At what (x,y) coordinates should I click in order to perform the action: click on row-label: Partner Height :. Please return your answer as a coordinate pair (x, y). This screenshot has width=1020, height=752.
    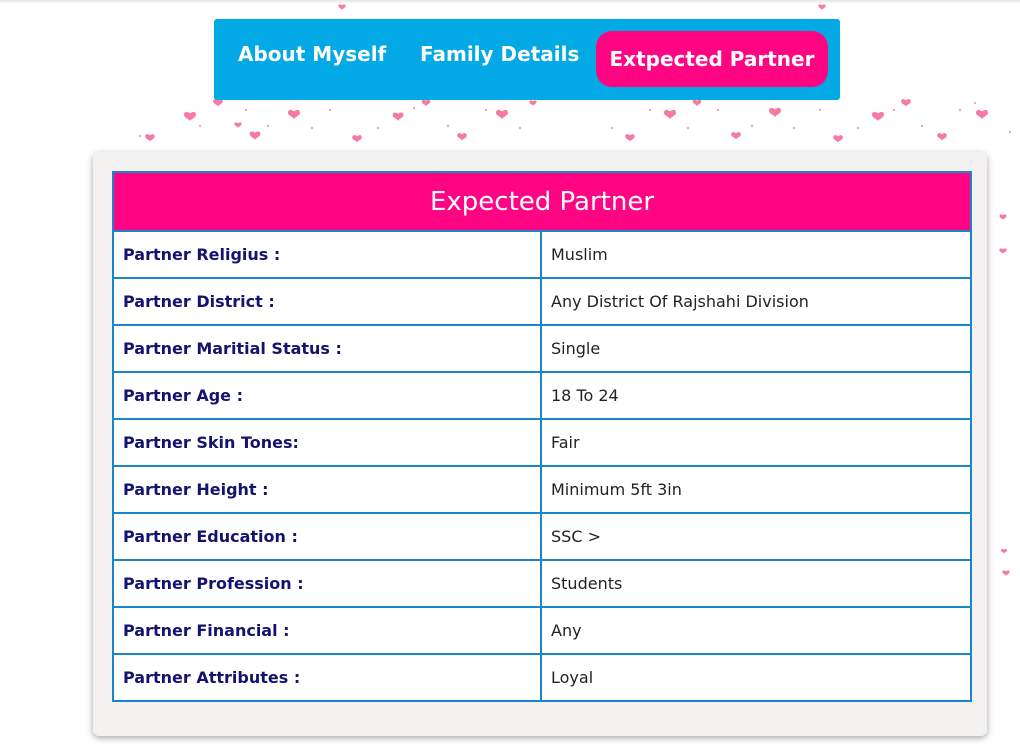
    Looking at the image, I should click on (327, 489).